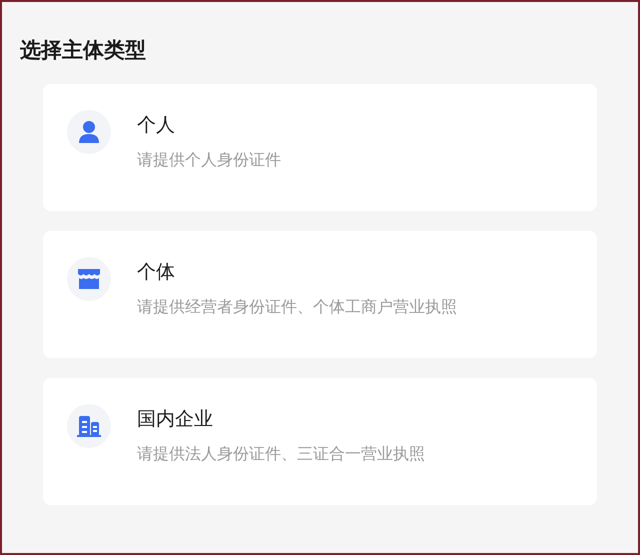  I want to click on person-icon, so click(89, 132).